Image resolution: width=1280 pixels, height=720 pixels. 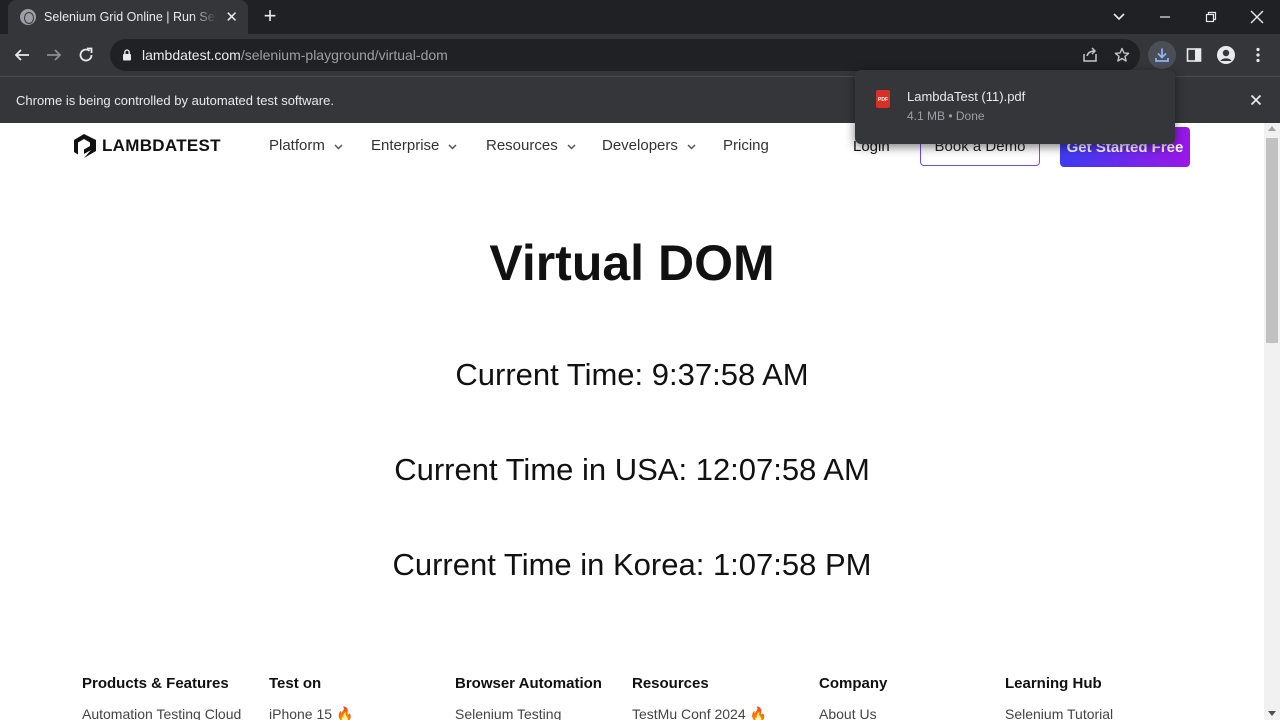 I want to click on close-window-button, so click(x=1257, y=17).